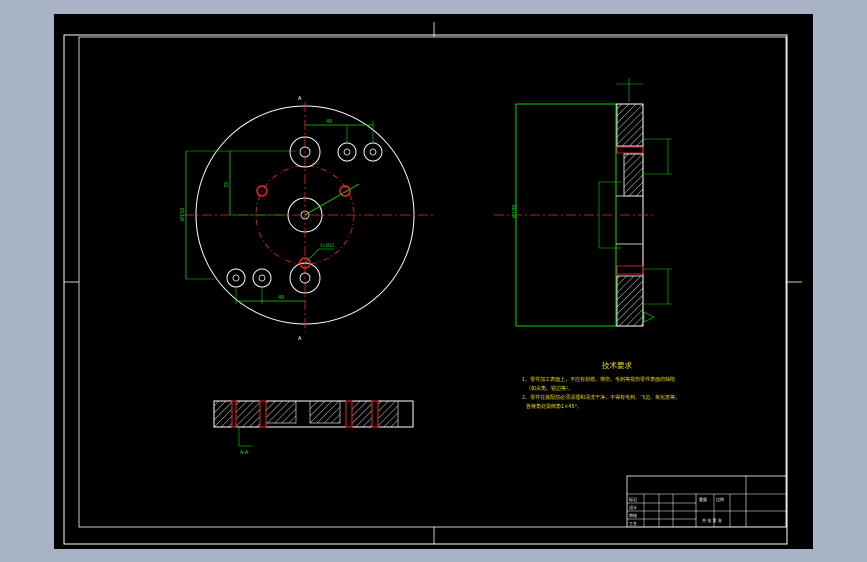 The width and height of the screenshot is (867, 562). What do you see at coordinates (281, 298) in the screenshot?
I see `dim-bottom-label: 40` at bounding box center [281, 298].